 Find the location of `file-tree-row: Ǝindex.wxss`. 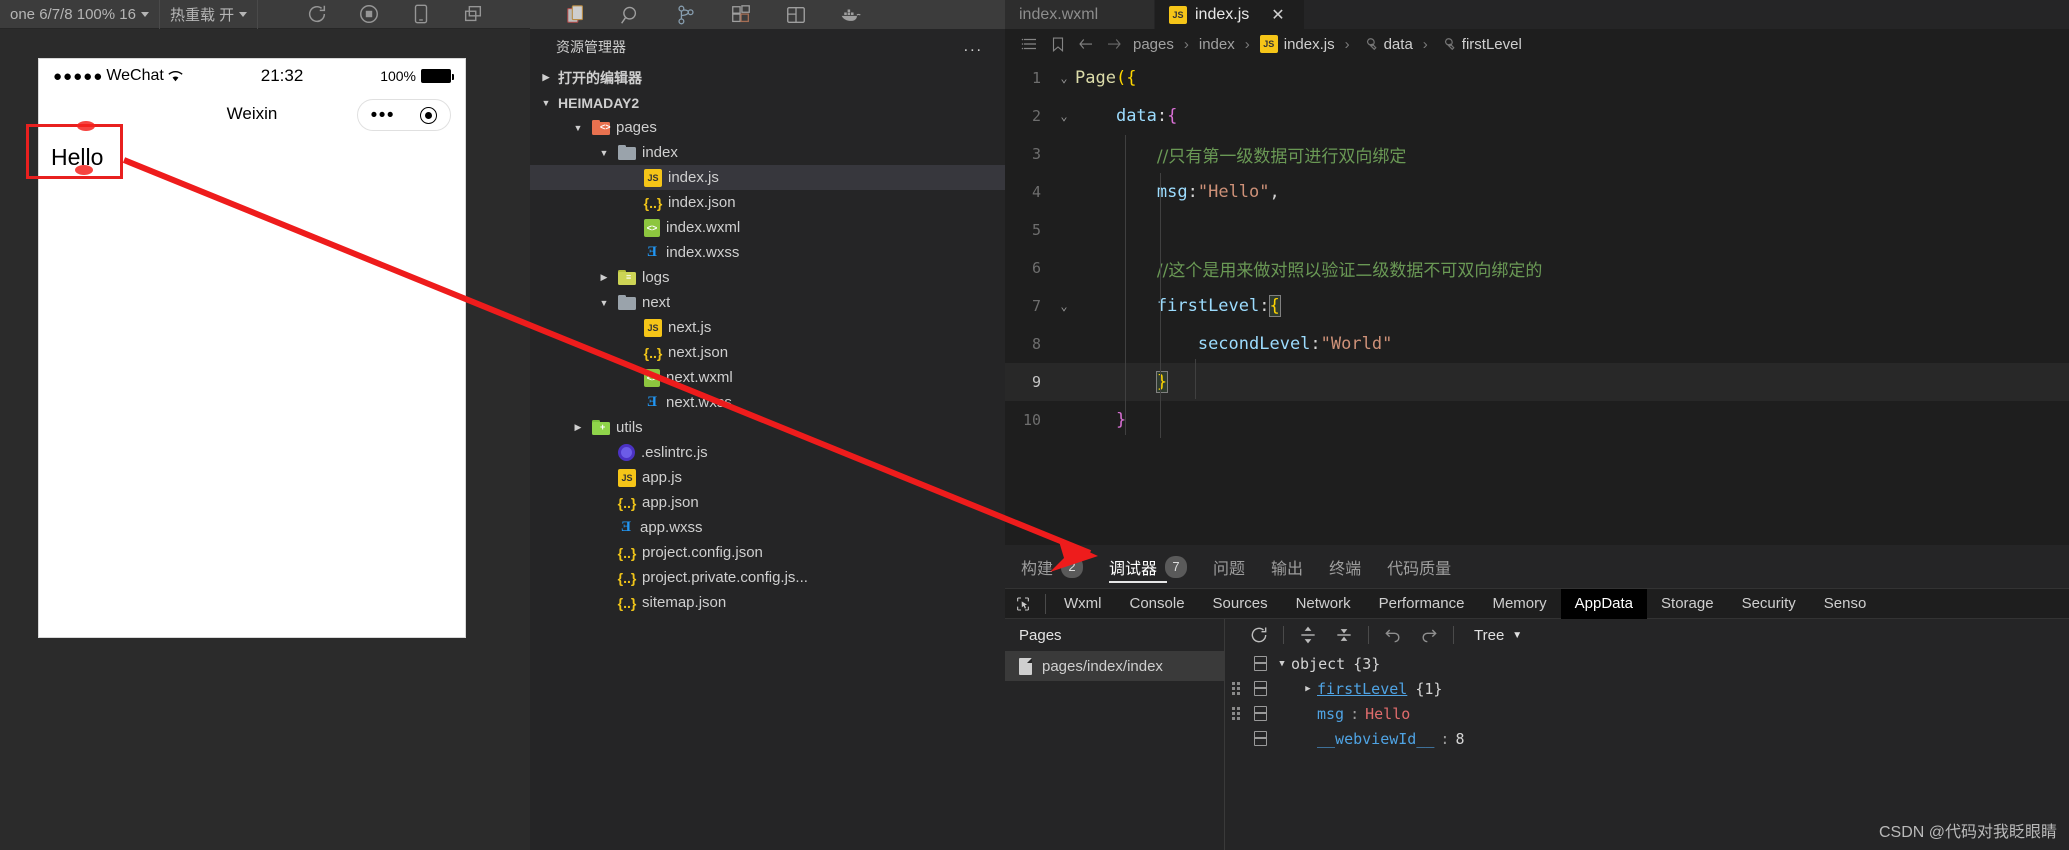

file-tree-row: Ǝindex.wxss is located at coordinates (767, 252).